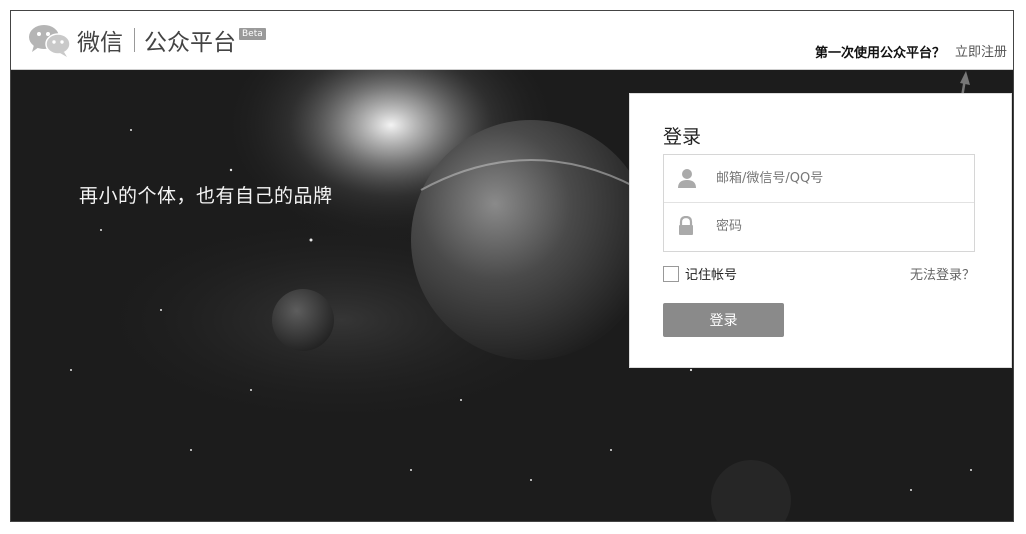 This screenshot has width=1026, height=534. What do you see at coordinates (134, 40) in the screenshot?
I see `brand-divider` at bounding box center [134, 40].